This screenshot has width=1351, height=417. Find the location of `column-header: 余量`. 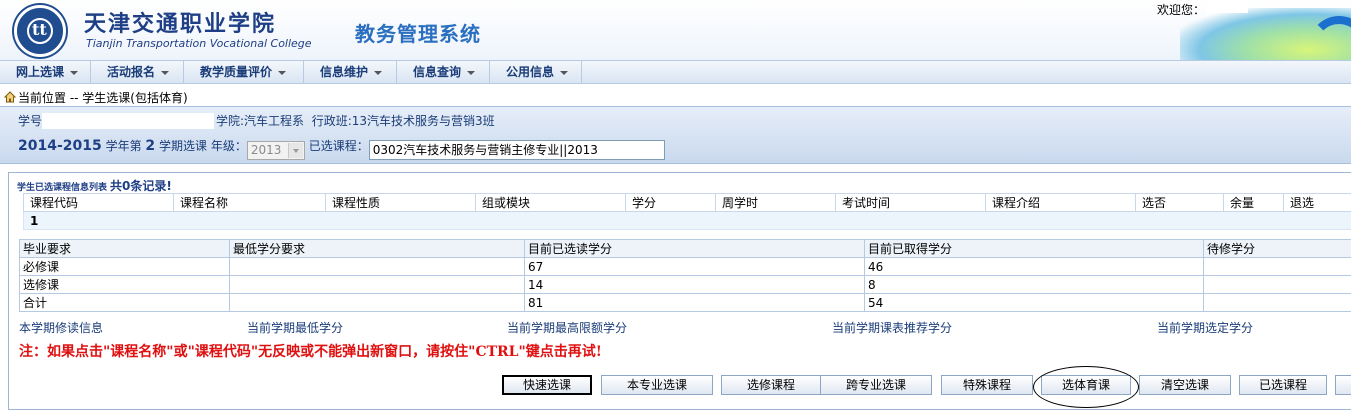

column-header: 余量 is located at coordinates (1253, 202).